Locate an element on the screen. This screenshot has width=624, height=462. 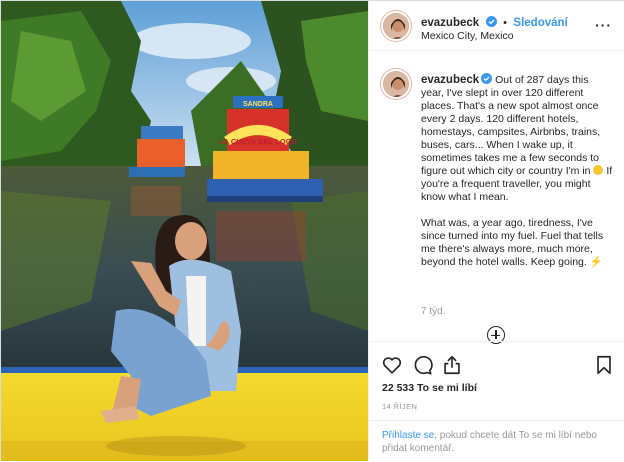
avatar-image is located at coordinates (396, 26).